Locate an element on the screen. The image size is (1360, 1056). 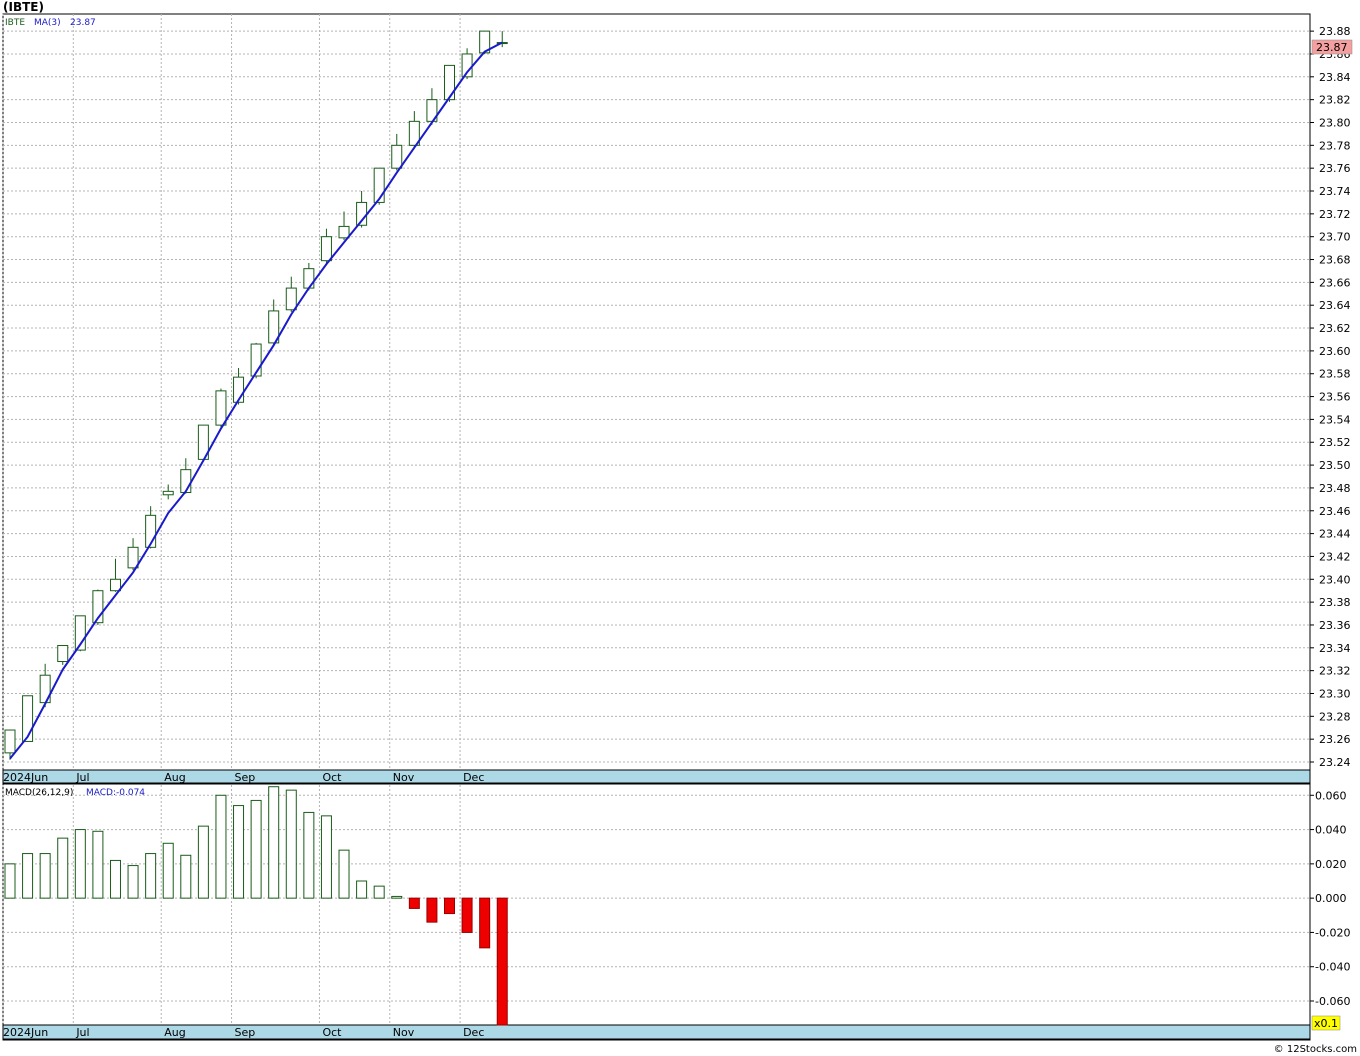
price-ytick-label: 23.42 is located at coordinates (1335, 556).